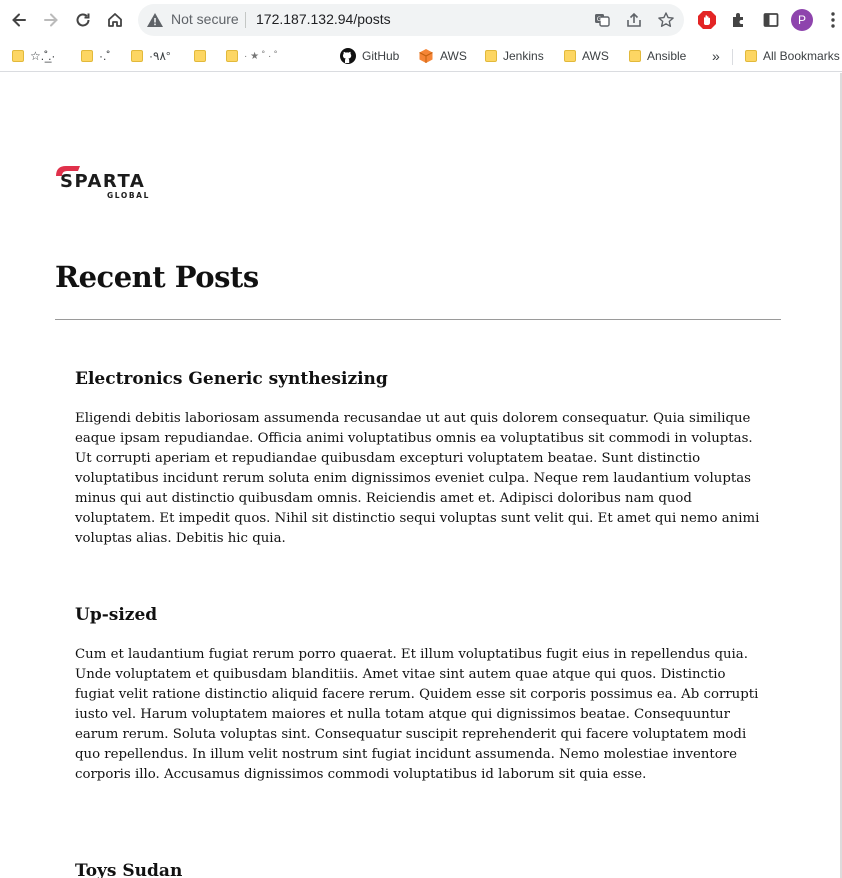 The height and width of the screenshot is (878, 842). Describe the element at coordinates (155, 20) in the screenshot. I see `warning-triangle-icon` at that location.